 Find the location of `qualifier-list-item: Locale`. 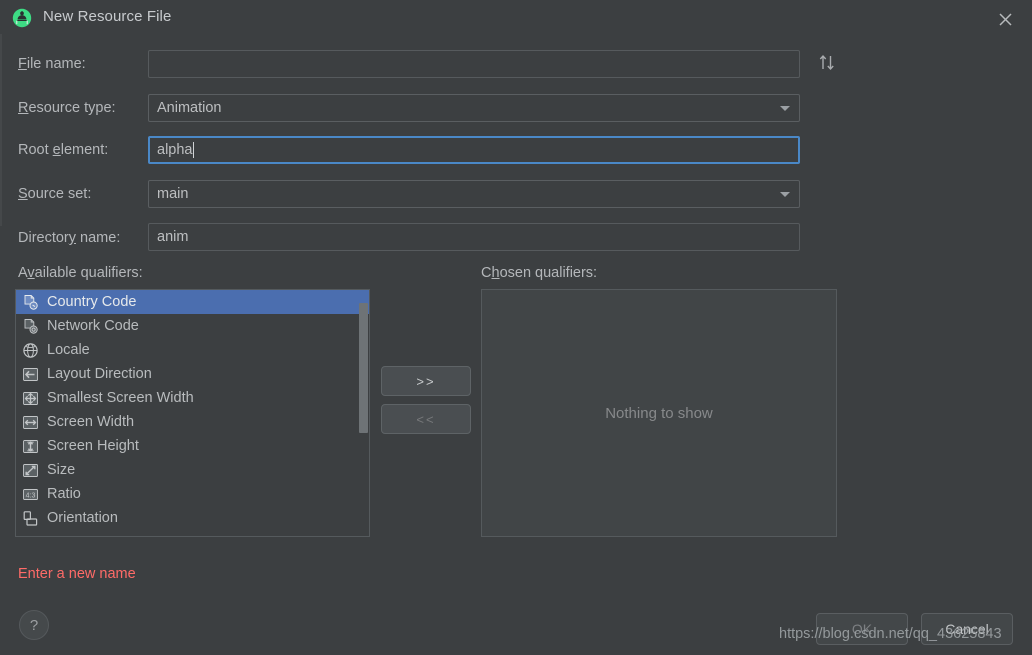

qualifier-list-item: Locale is located at coordinates (192, 350).